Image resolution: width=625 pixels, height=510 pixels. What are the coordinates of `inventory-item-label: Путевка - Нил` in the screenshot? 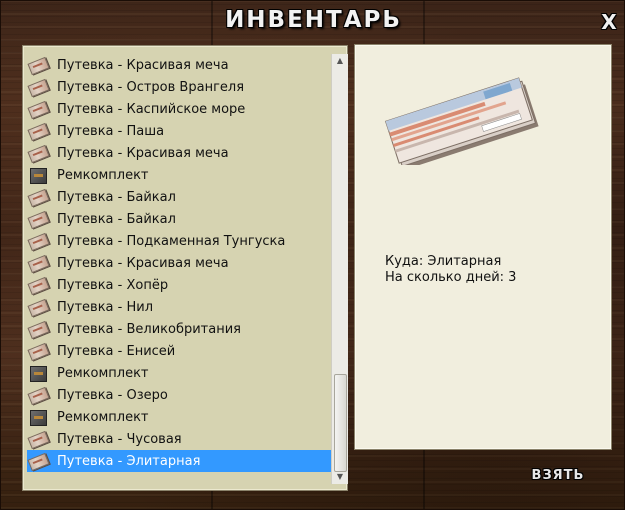 It's located at (105, 307).